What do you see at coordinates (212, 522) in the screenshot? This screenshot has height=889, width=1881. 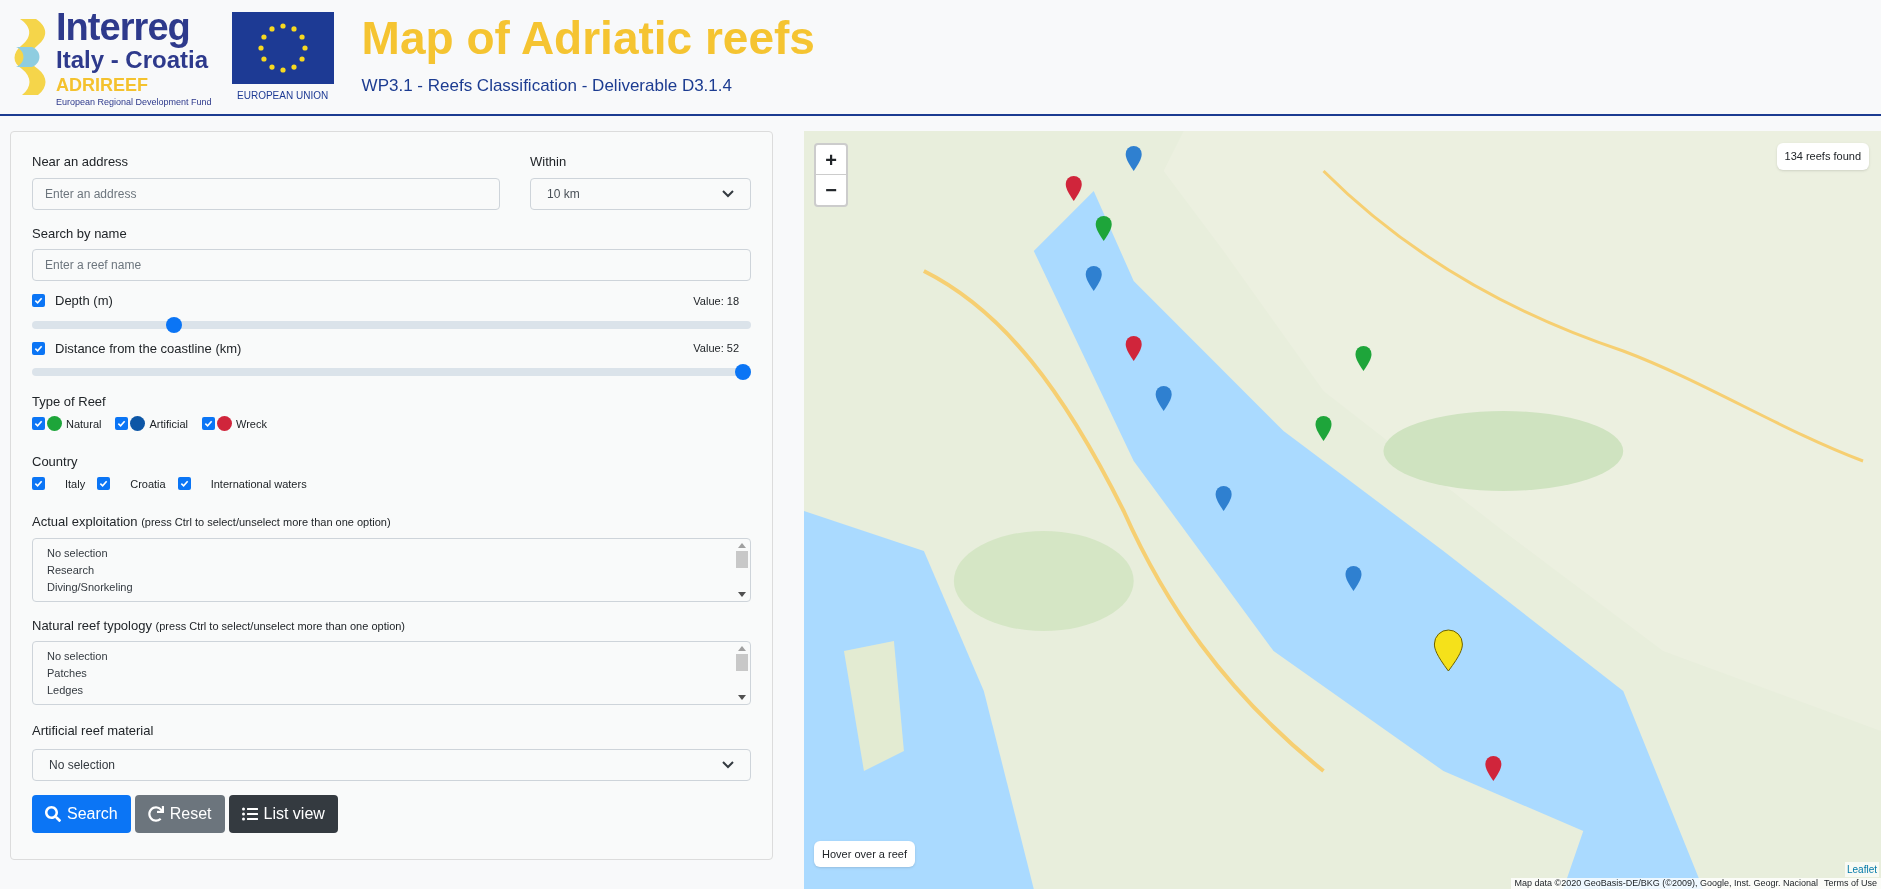 I see `listbox-label: Actual exploitation (press Ctrl to select/unselect more than one option)` at bounding box center [212, 522].